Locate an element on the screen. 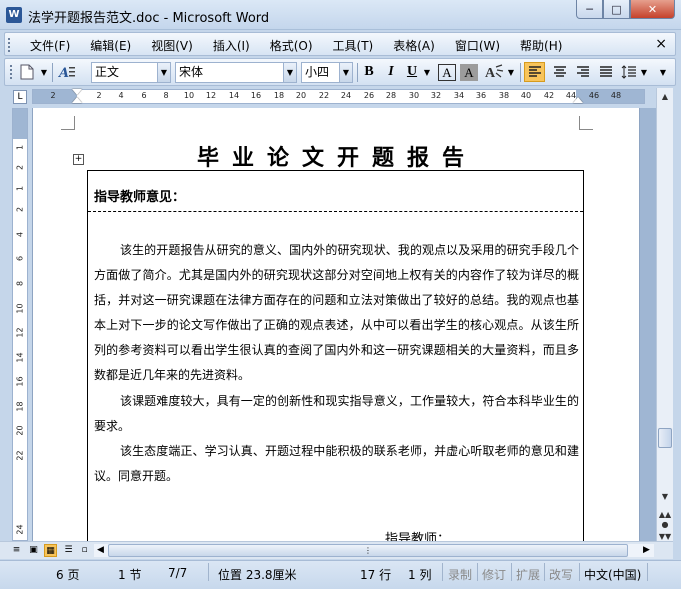  new-document-icon is located at coordinates (27, 72).